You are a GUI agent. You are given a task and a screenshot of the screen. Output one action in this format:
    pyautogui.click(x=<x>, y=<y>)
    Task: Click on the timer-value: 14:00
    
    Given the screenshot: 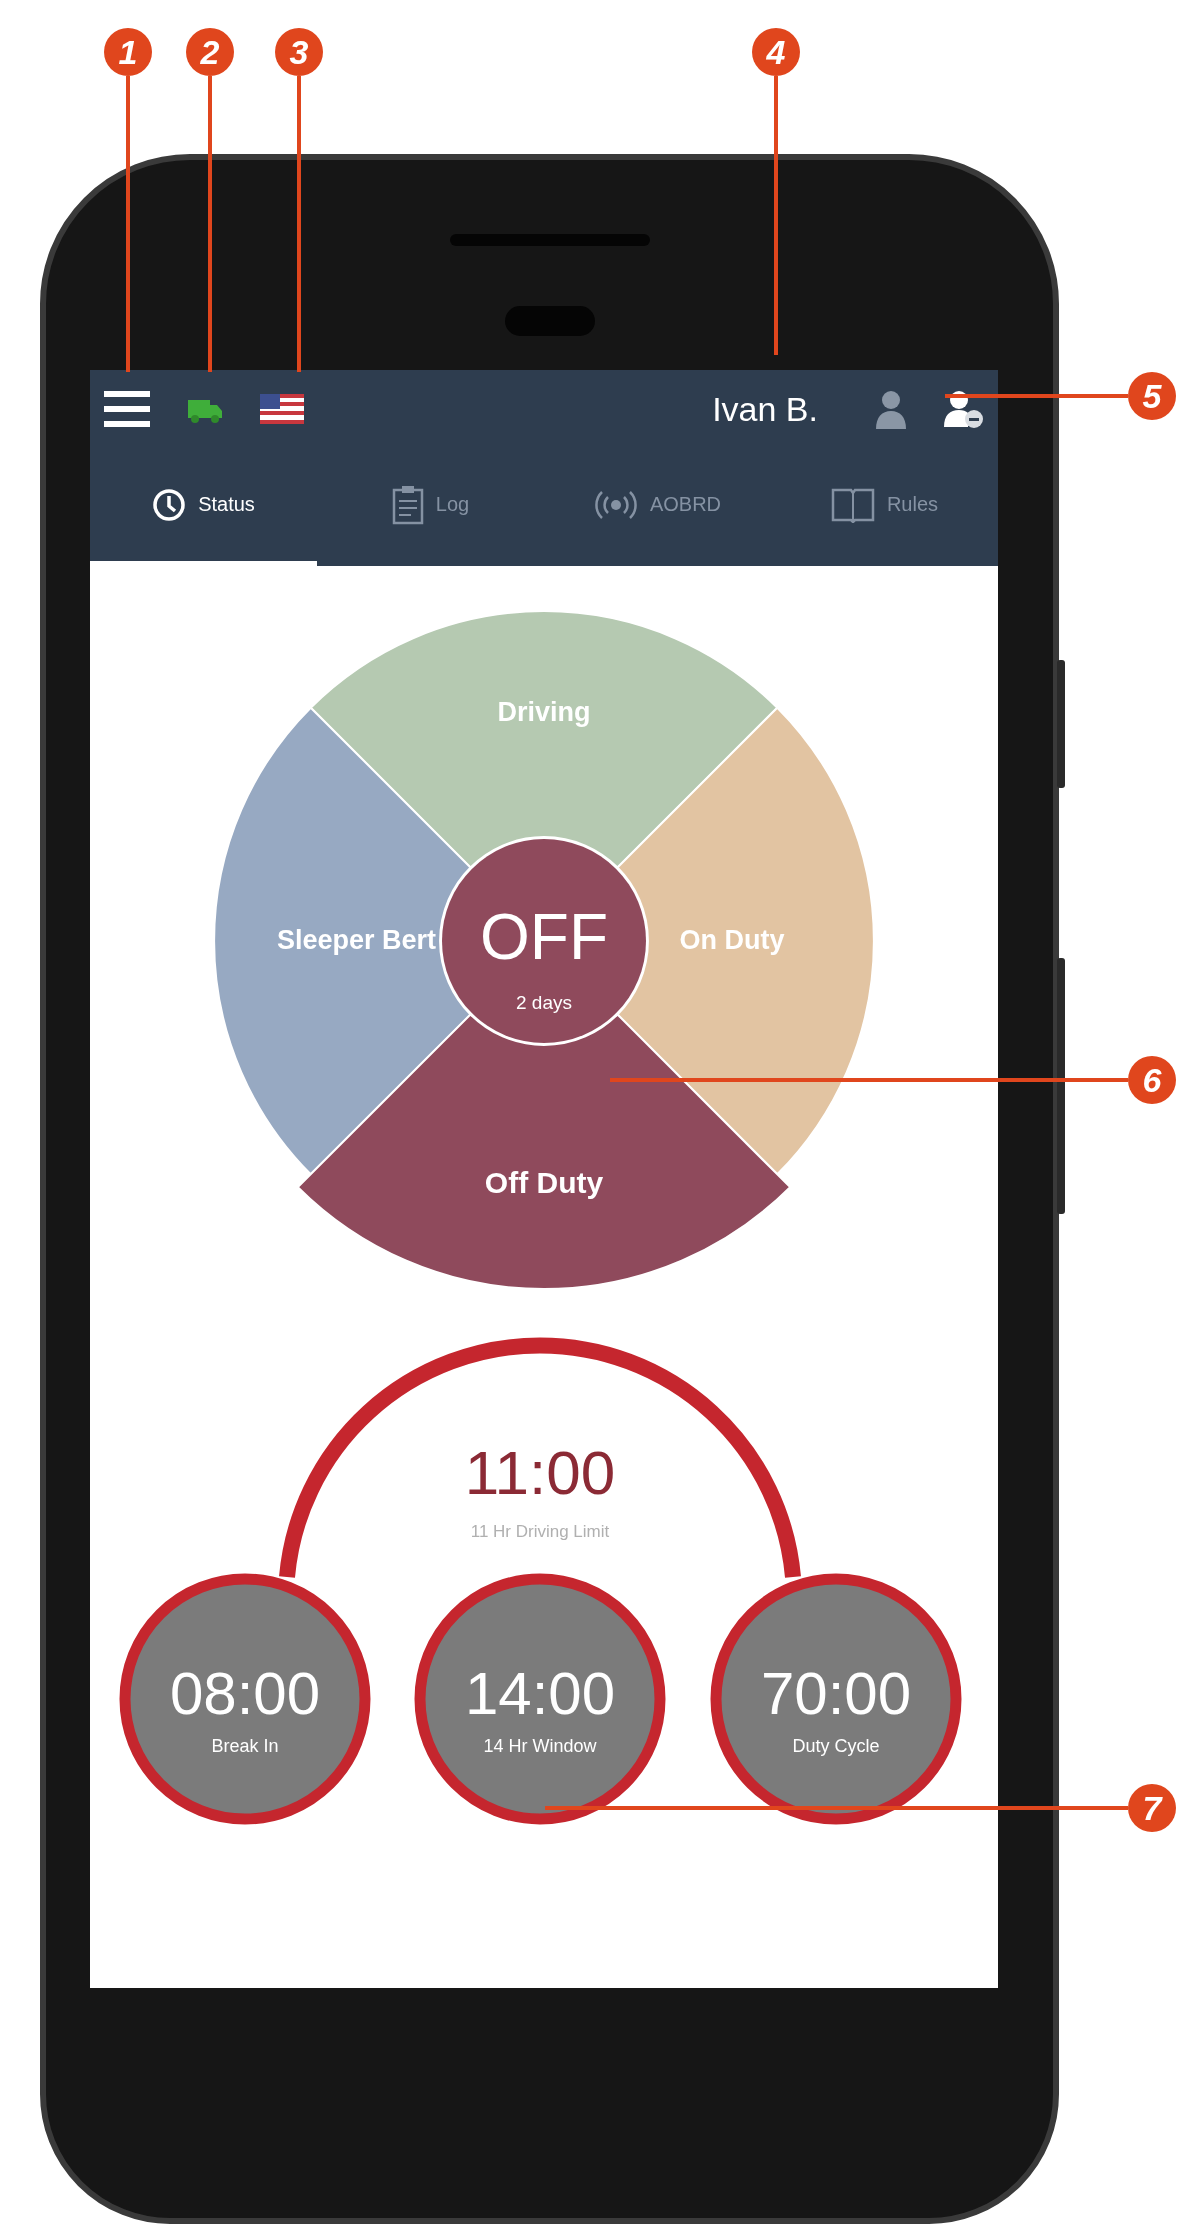 What is the action you would take?
    pyautogui.click(x=540, y=1693)
    